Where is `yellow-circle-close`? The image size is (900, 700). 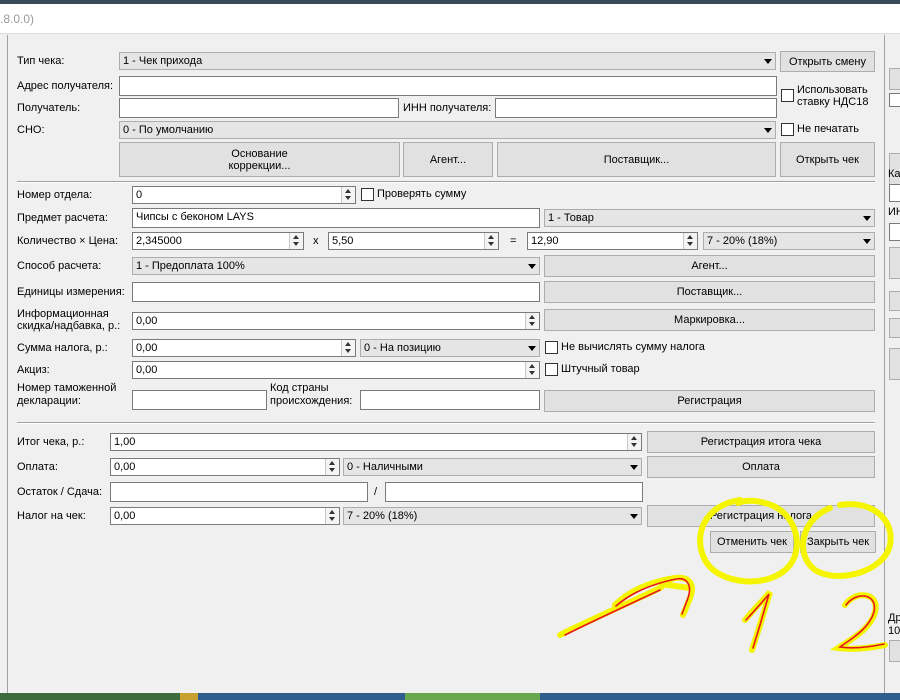 yellow-circle-close is located at coordinates (847, 540).